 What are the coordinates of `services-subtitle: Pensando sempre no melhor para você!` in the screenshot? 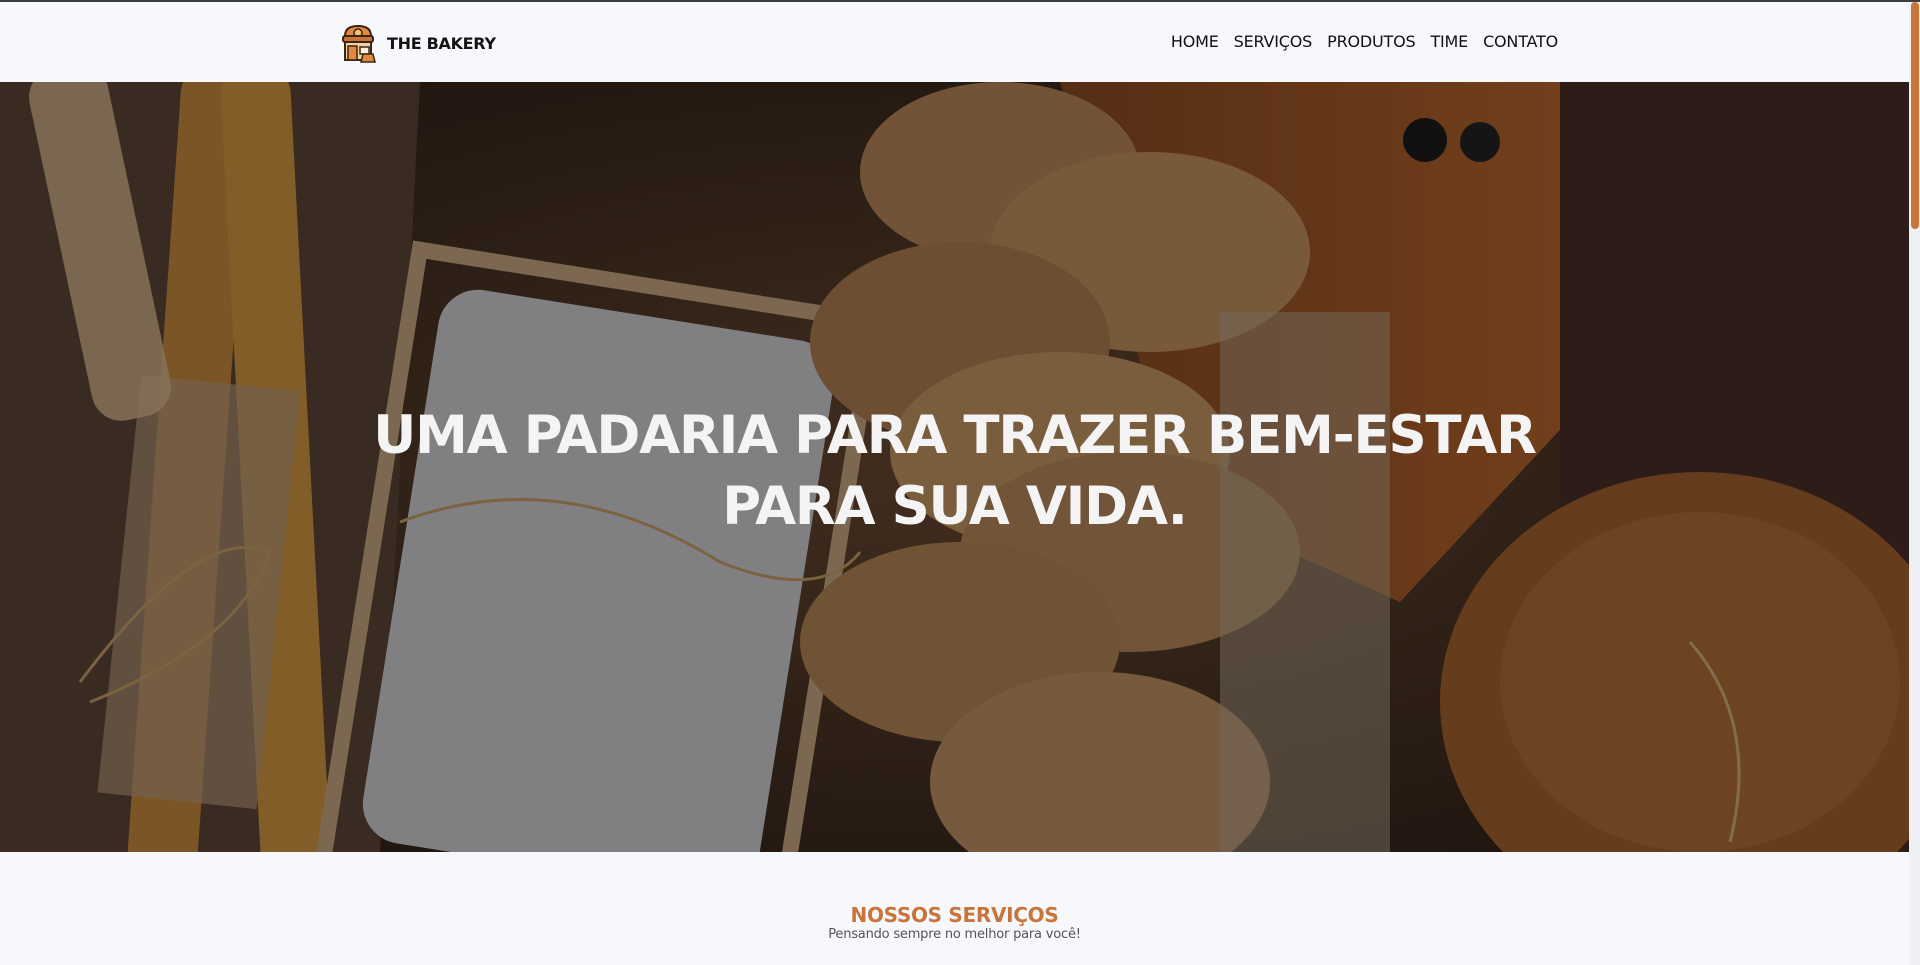 It's located at (954, 934).